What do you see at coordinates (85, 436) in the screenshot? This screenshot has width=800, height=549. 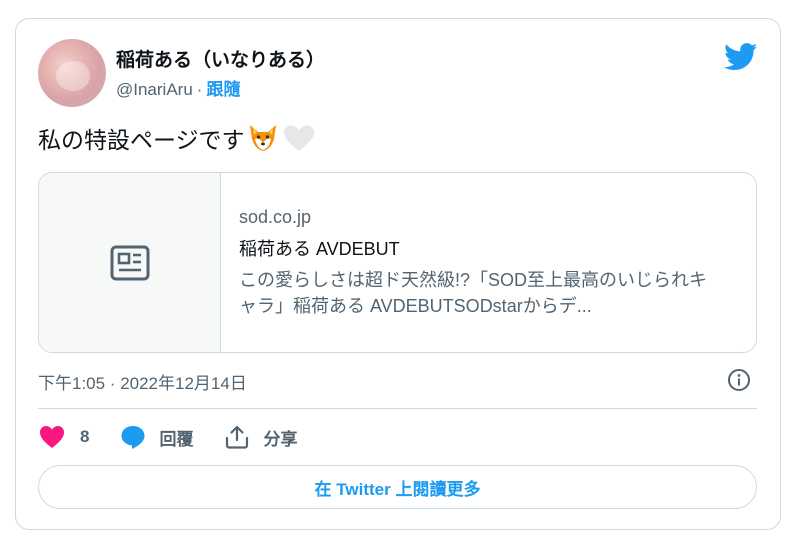 I see `like-count: 8` at bounding box center [85, 436].